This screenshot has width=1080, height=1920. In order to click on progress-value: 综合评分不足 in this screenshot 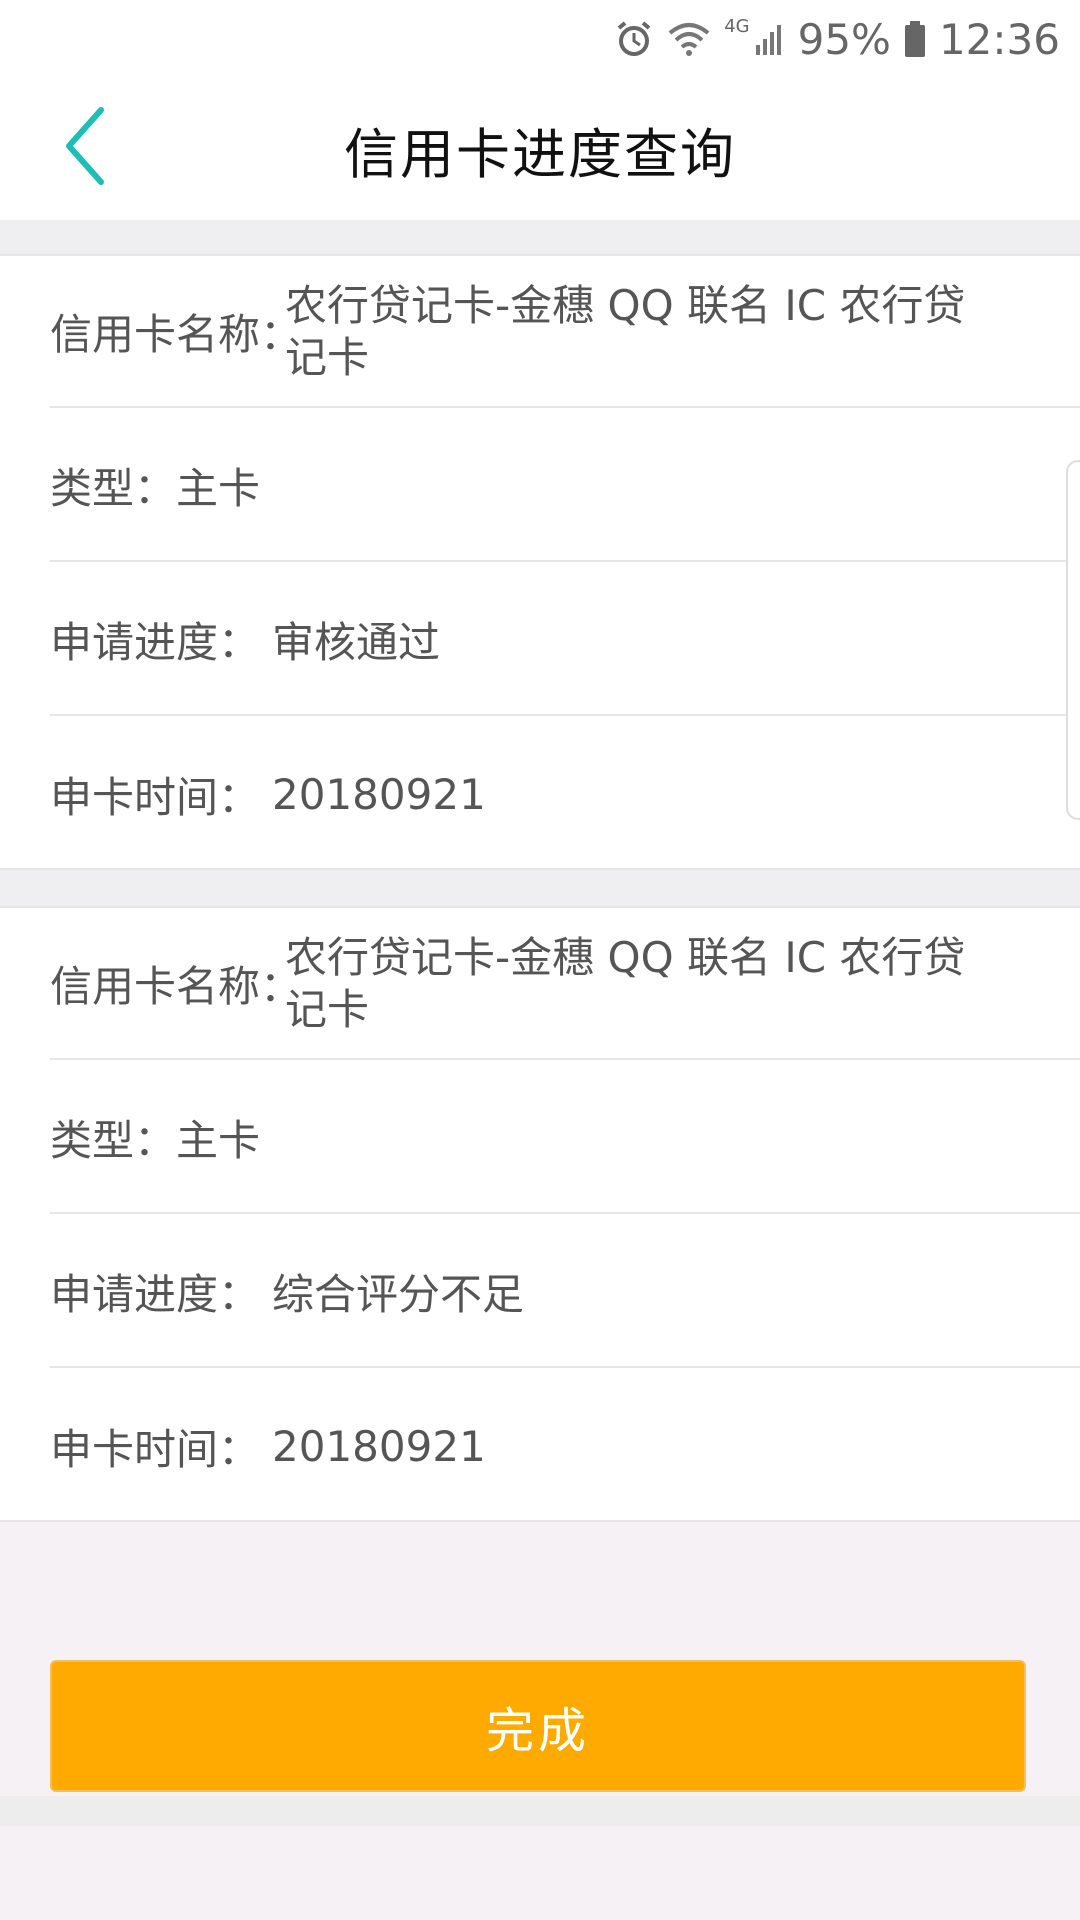, I will do `click(398, 1294)`.